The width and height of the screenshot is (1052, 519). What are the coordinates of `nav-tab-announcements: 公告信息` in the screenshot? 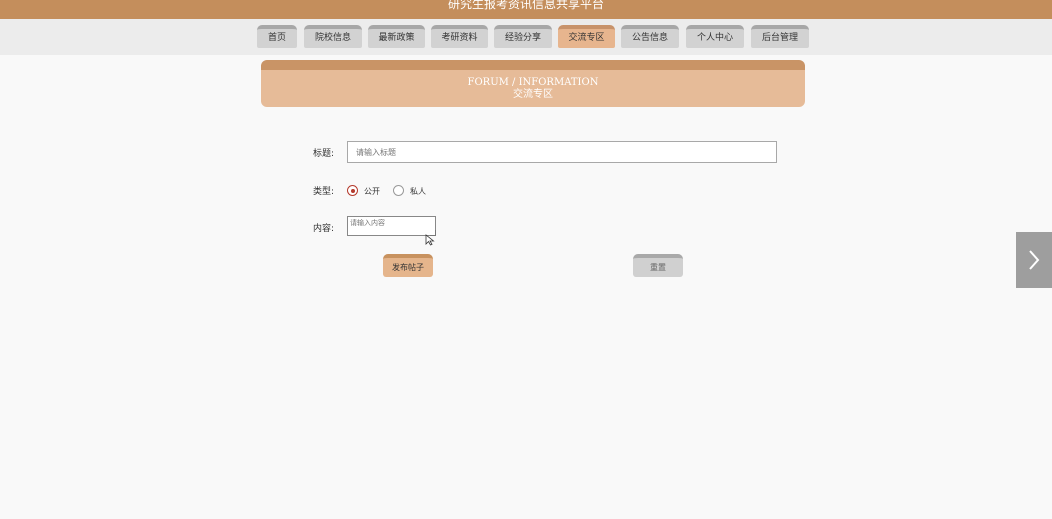 It's located at (650, 36).